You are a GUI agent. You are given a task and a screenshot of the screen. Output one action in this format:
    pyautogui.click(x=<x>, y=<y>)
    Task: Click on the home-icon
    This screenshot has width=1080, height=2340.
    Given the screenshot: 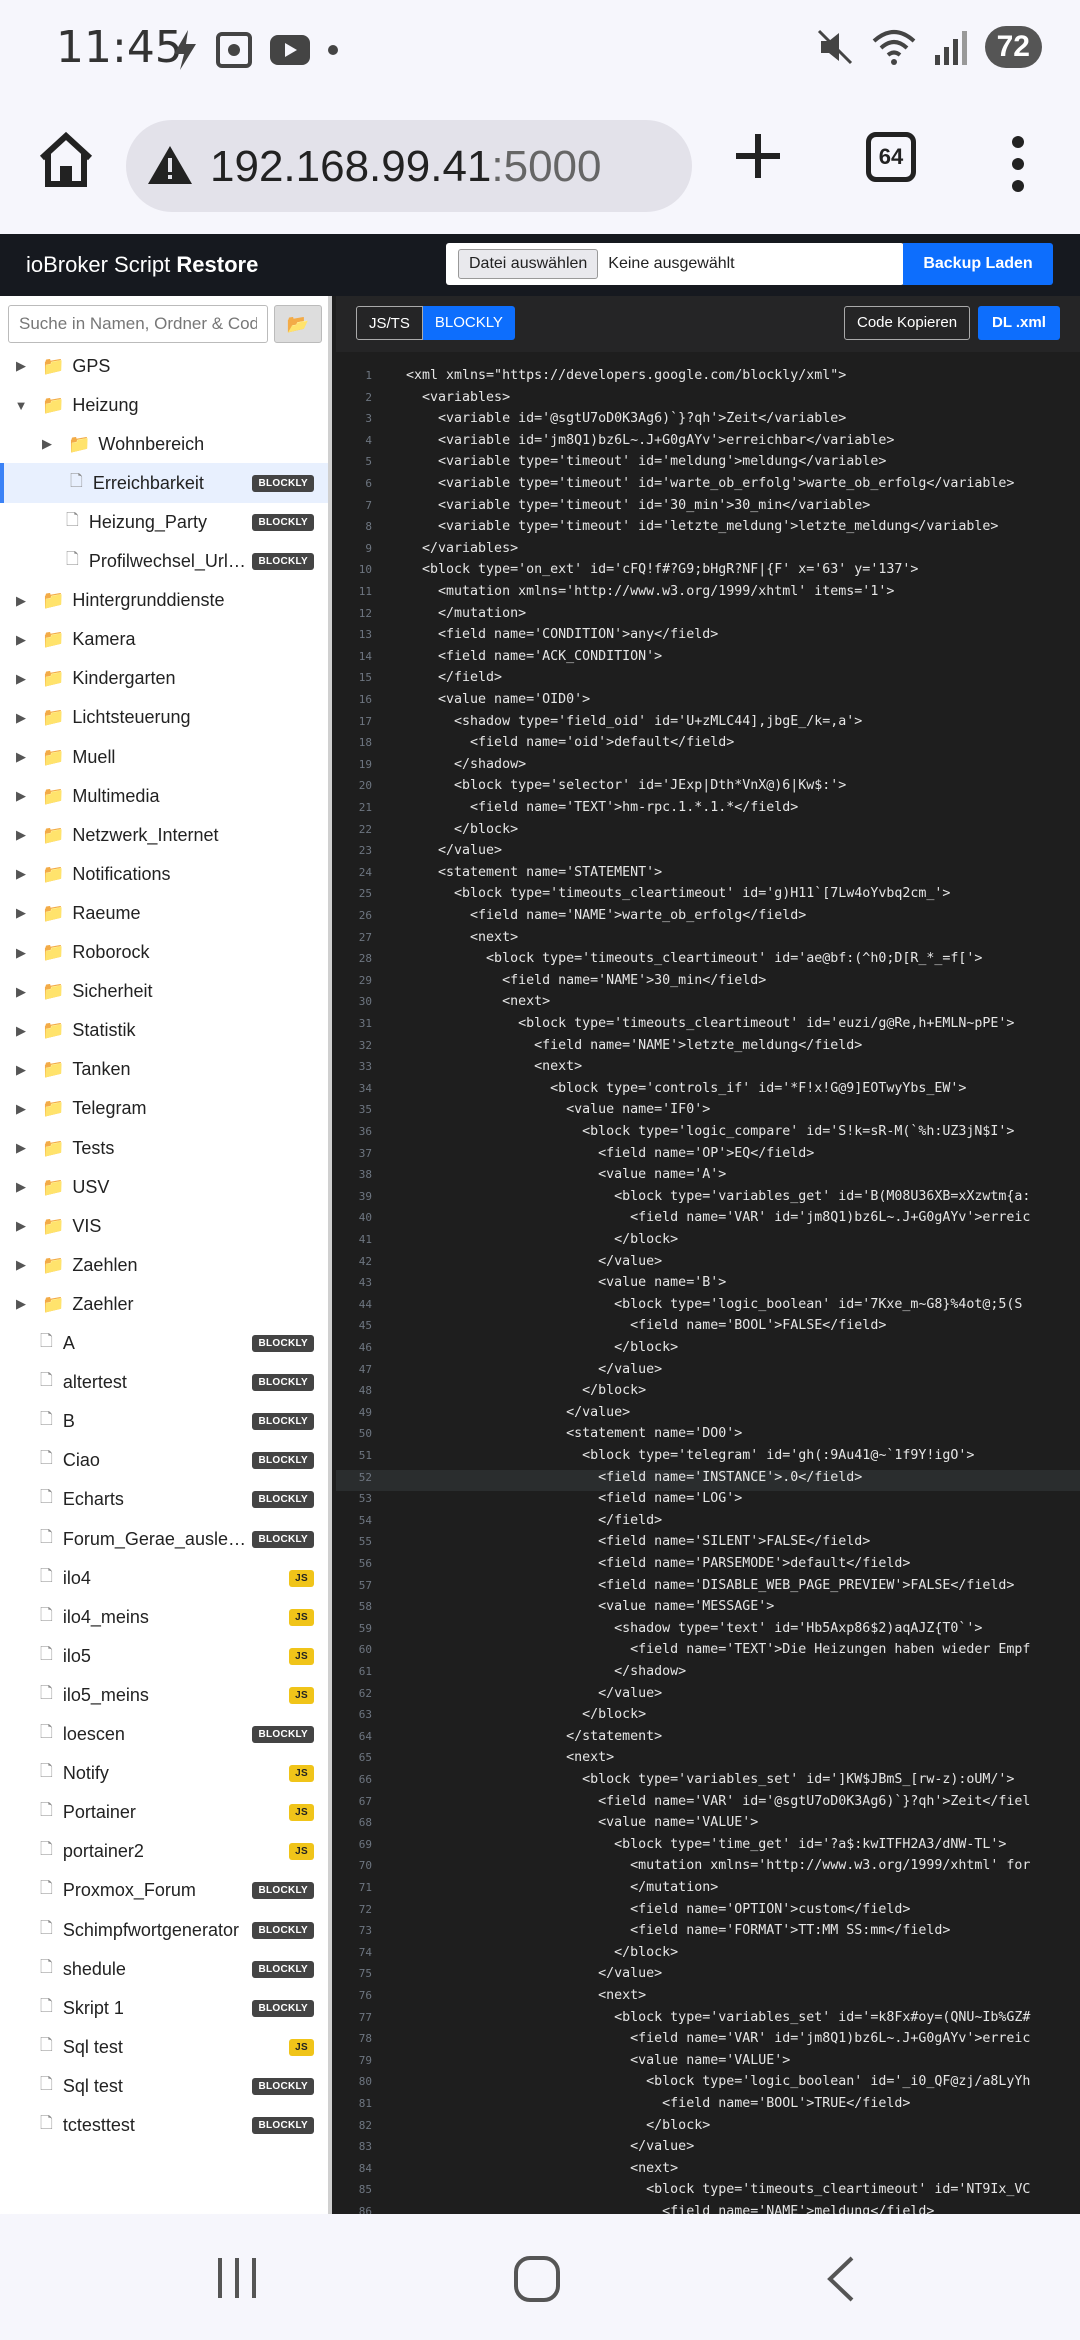 What is the action you would take?
    pyautogui.click(x=66, y=160)
    